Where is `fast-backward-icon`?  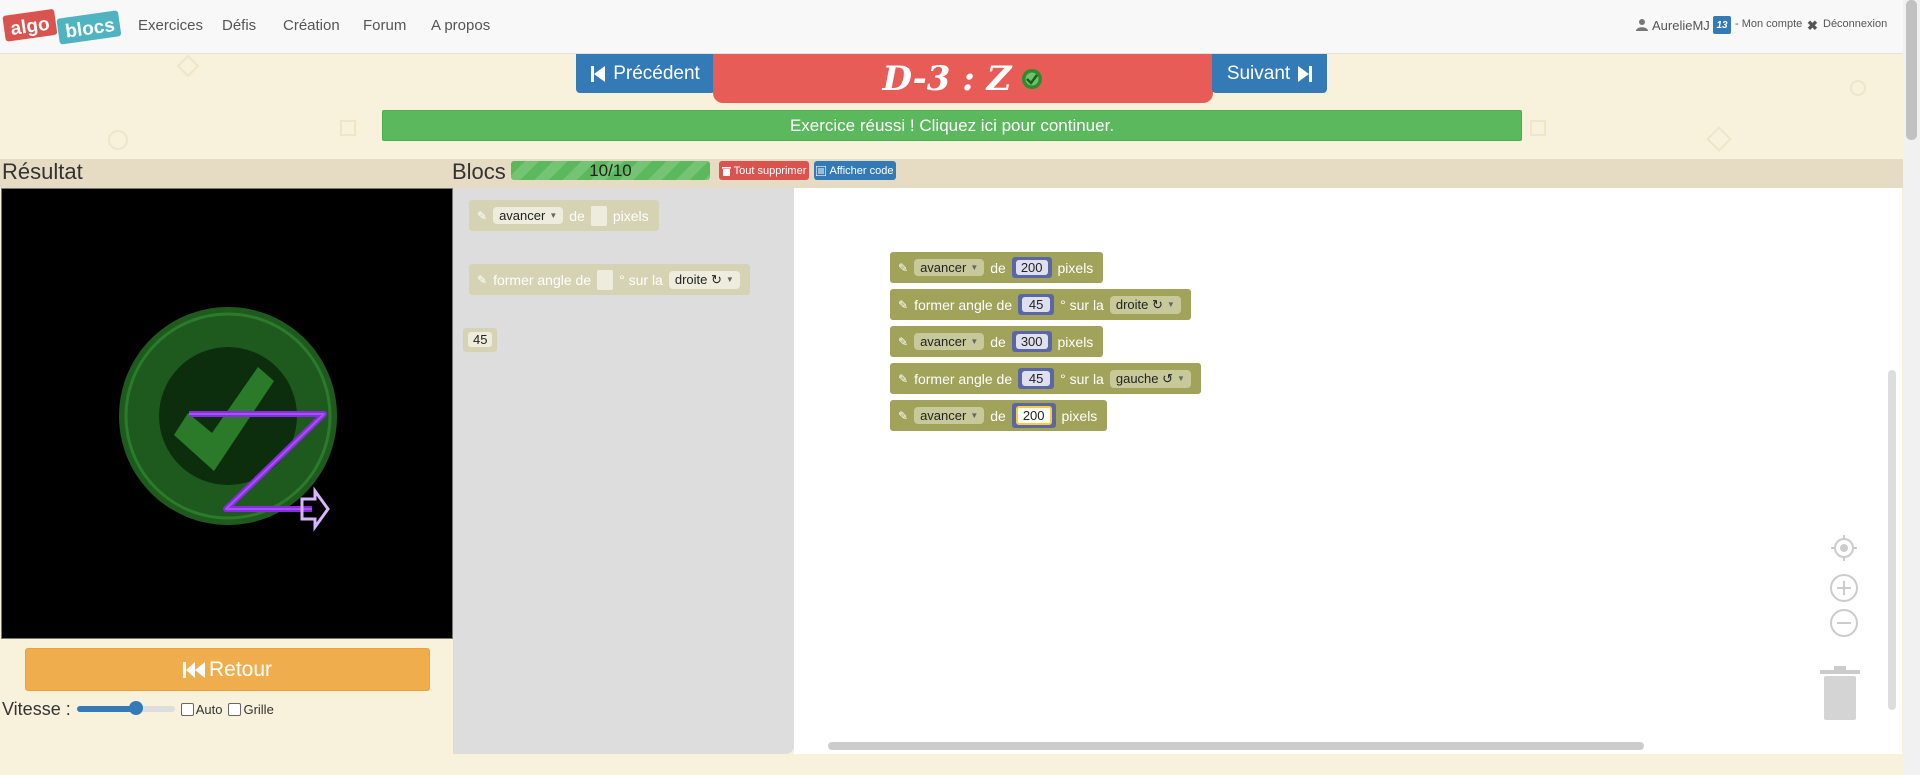
fast-backward-icon is located at coordinates (193, 669).